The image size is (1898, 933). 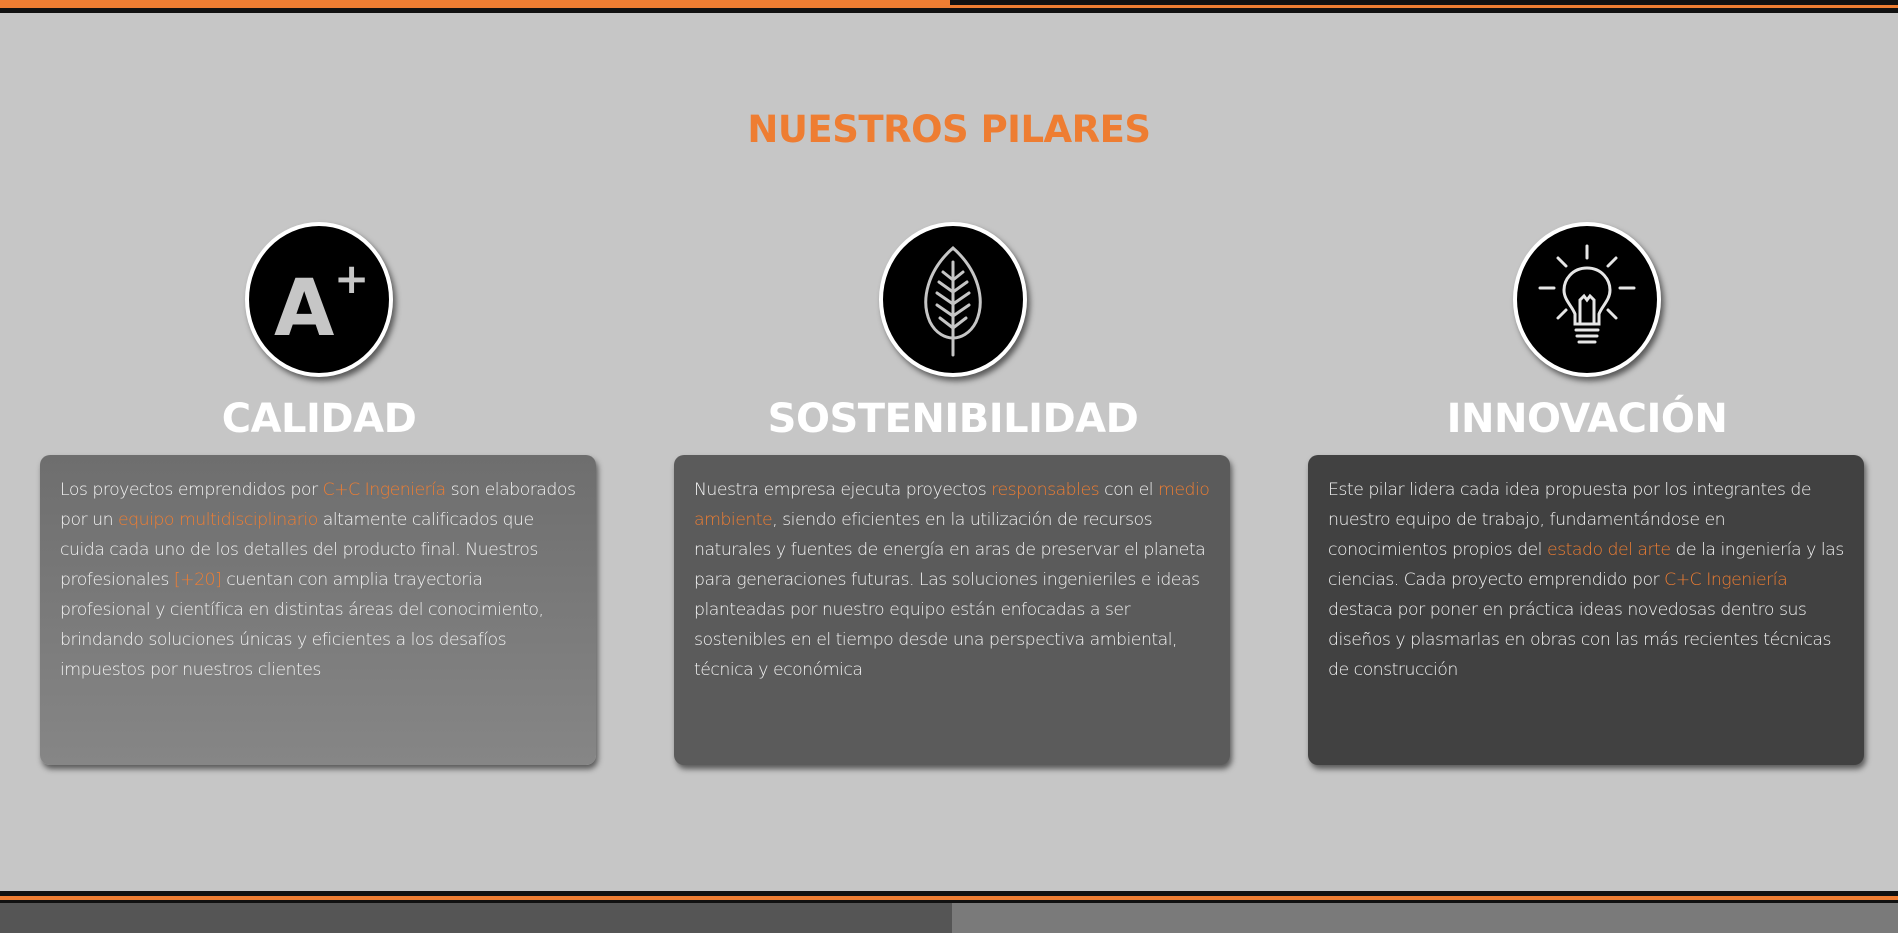 I want to click on footer-panel-left, so click(x=476, y=918).